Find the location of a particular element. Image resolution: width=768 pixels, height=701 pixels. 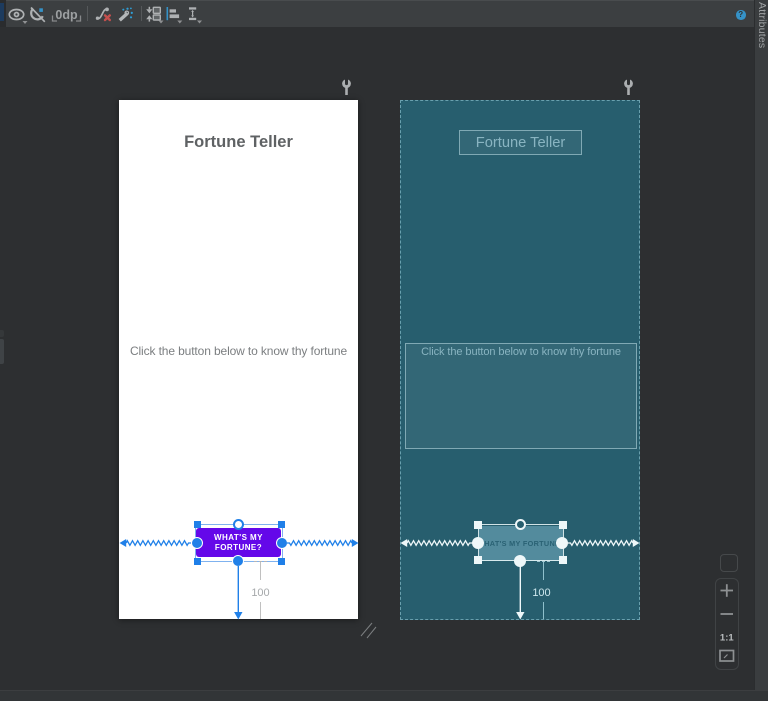

svg-text: 0dp is located at coordinates (66, 15).